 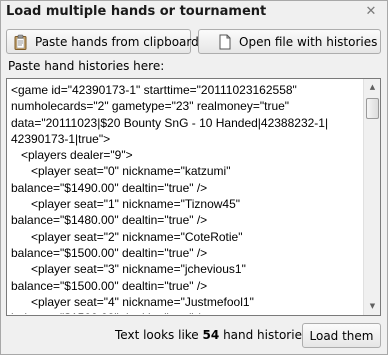 I want to click on open-button-label: Open file with histories, so click(x=308, y=41).